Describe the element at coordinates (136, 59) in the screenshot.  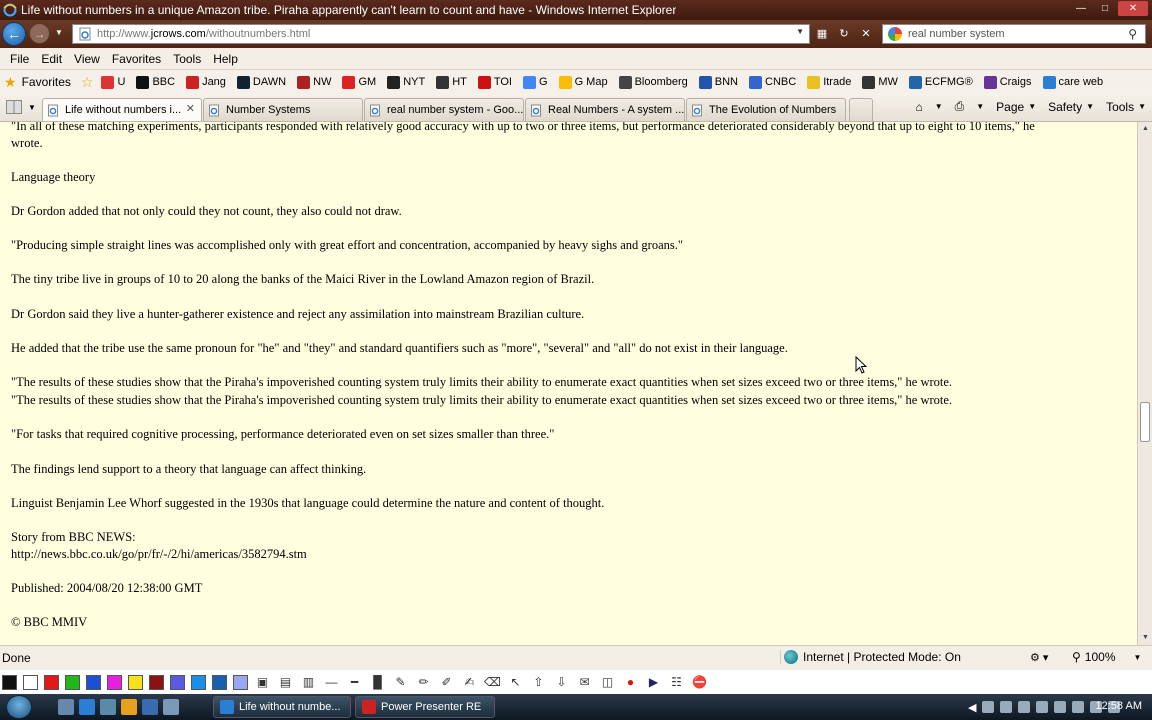
I see `menu-favorites: Favorites` at that location.